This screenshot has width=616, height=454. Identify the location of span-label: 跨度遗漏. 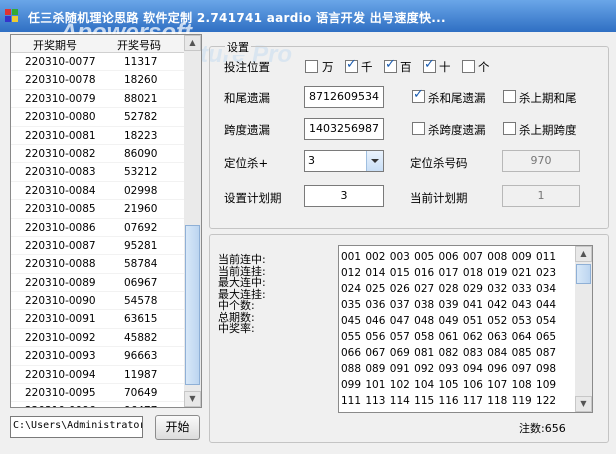
(247, 130).